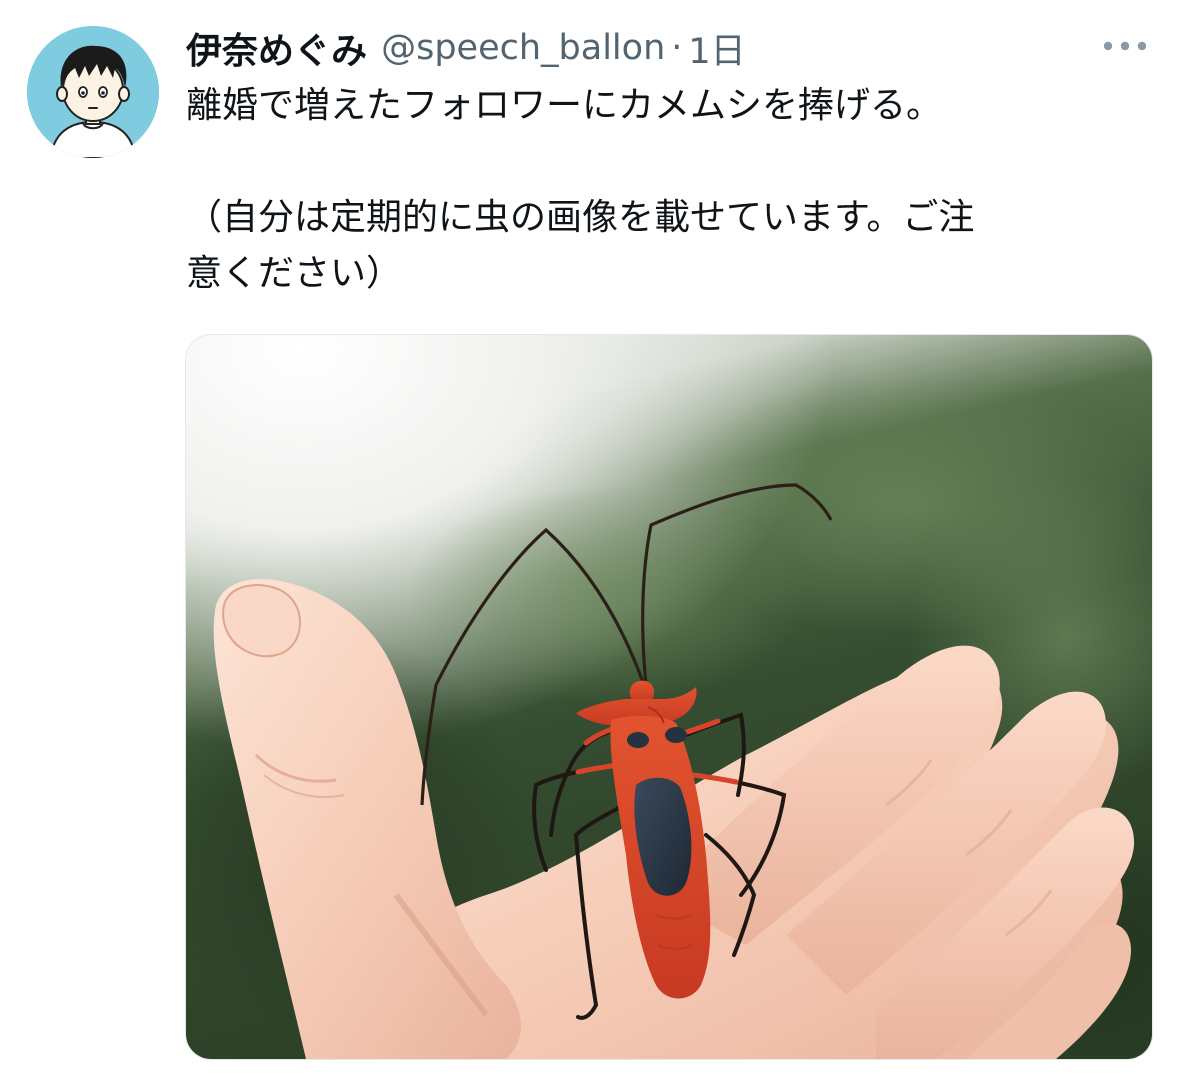 This screenshot has height=1076, width=1179. Describe the element at coordinates (523, 48) in the screenshot. I see `user-handle: @speech_ballon` at that location.